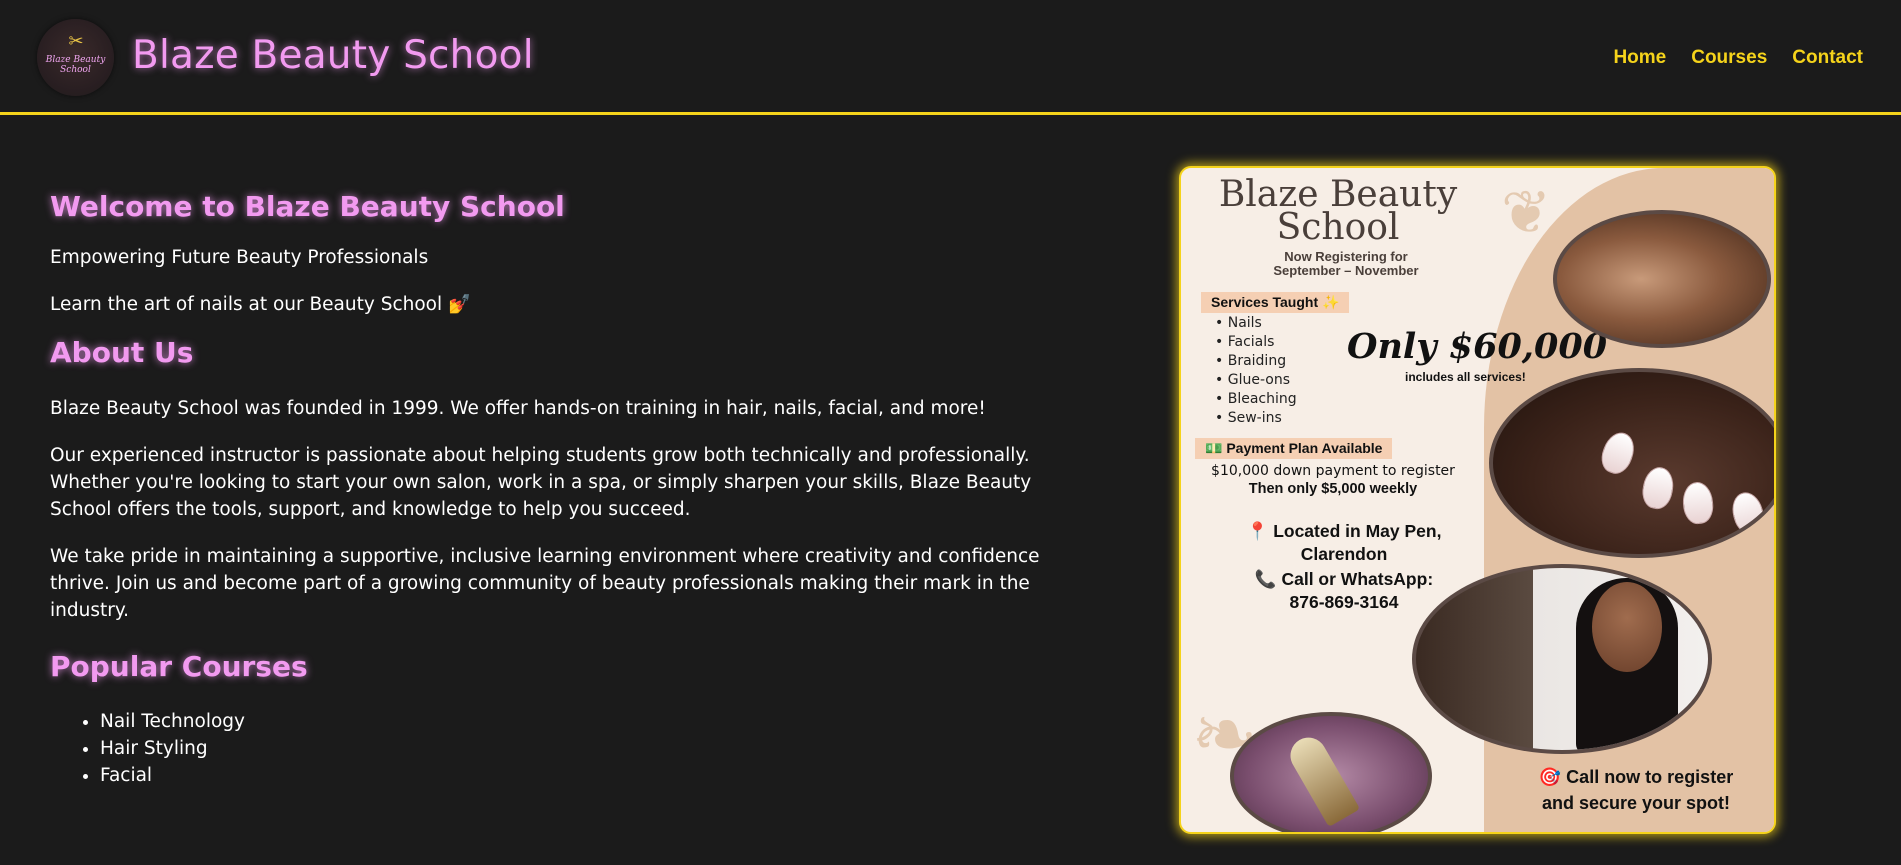 This screenshot has width=1901, height=865. What do you see at coordinates (1333, 471) in the screenshot?
I see `payment-line: $10,000 down payment to register` at bounding box center [1333, 471].